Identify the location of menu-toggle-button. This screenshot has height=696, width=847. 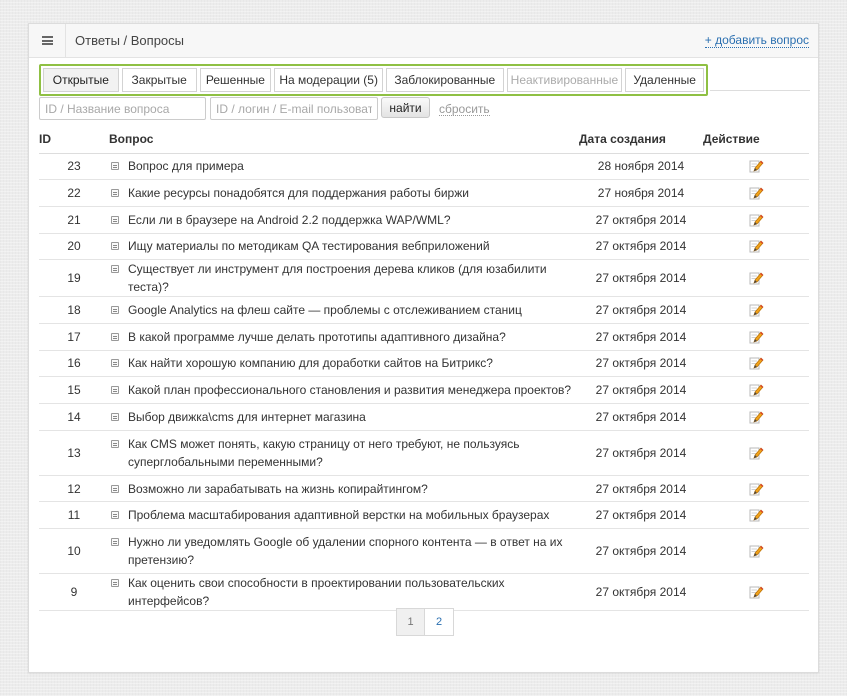
(47, 40).